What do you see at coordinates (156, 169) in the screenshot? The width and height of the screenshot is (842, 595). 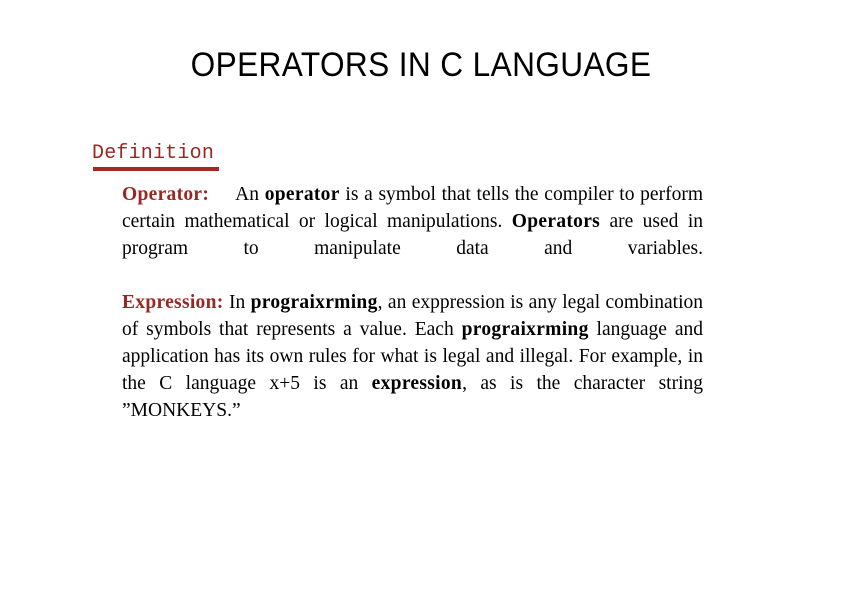 I see `definition-underline` at bounding box center [156, 169].